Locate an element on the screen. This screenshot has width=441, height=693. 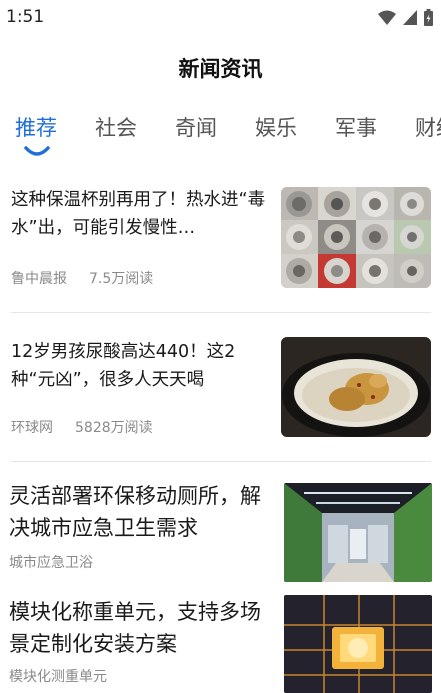
status-bar: 1:51 is located at coordinates (220, 18).